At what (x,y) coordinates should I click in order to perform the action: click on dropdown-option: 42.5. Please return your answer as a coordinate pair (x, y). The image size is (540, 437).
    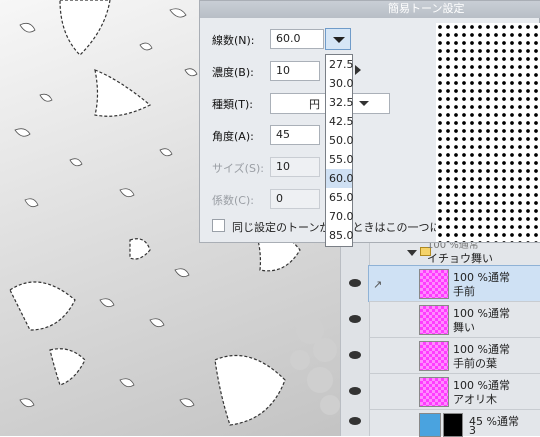
    Looking at the image, I should click on (340, 121).